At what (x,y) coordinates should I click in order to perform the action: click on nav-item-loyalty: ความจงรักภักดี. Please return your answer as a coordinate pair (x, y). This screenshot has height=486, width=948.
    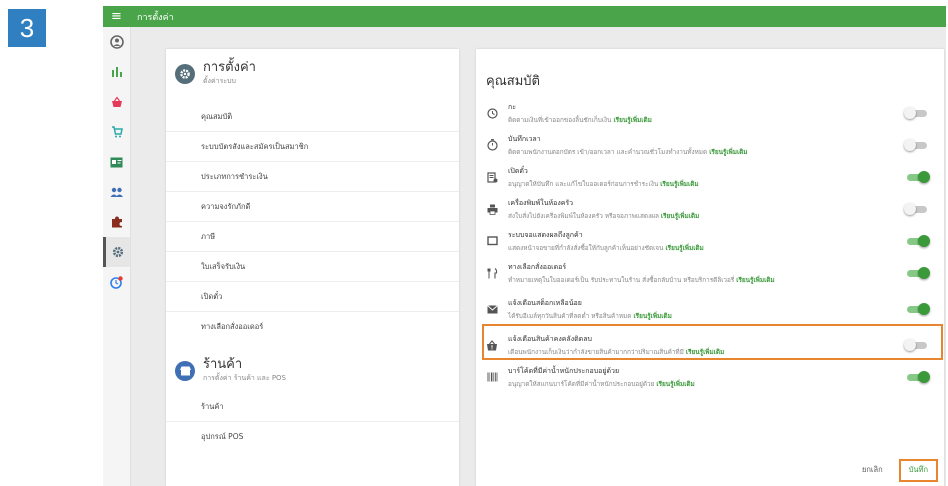
    Looking at the image, I should click on (312, 207).